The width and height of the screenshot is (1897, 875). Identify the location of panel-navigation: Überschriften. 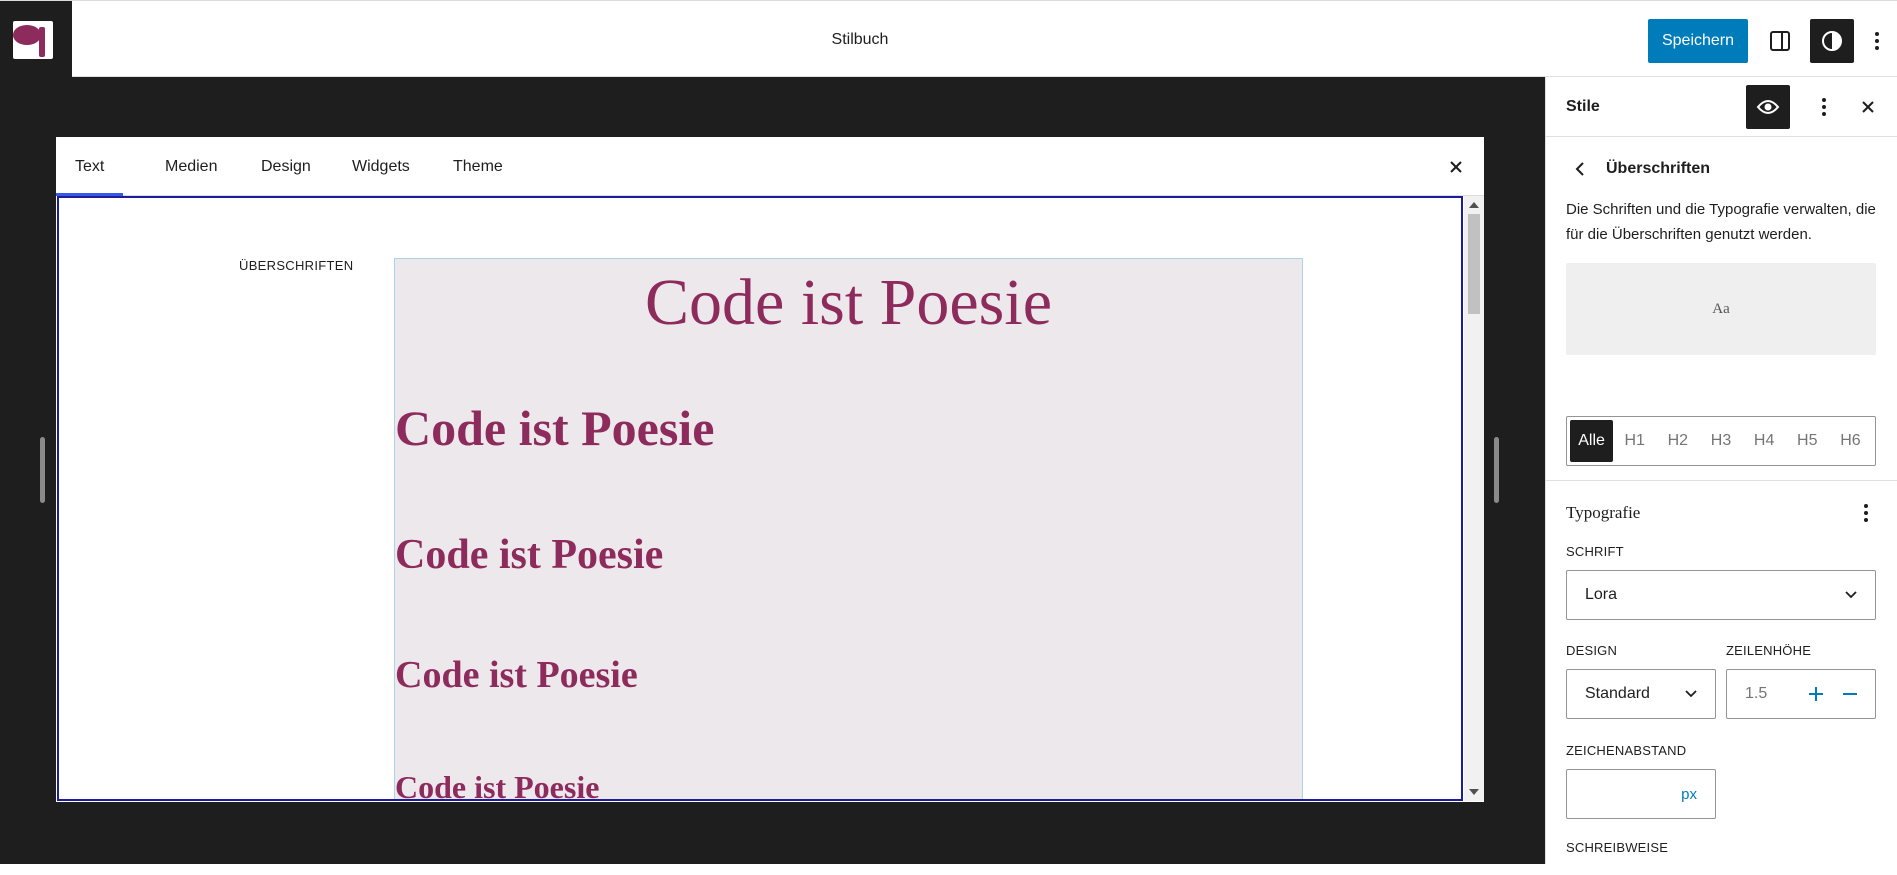
(1638, 169).